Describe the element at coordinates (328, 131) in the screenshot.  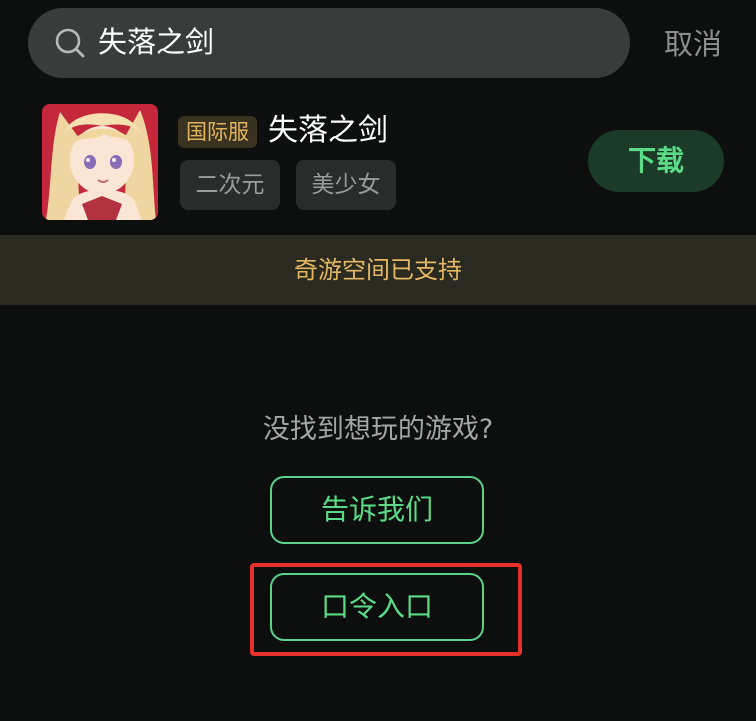
I see `game-title: 失落之剑` at that location.